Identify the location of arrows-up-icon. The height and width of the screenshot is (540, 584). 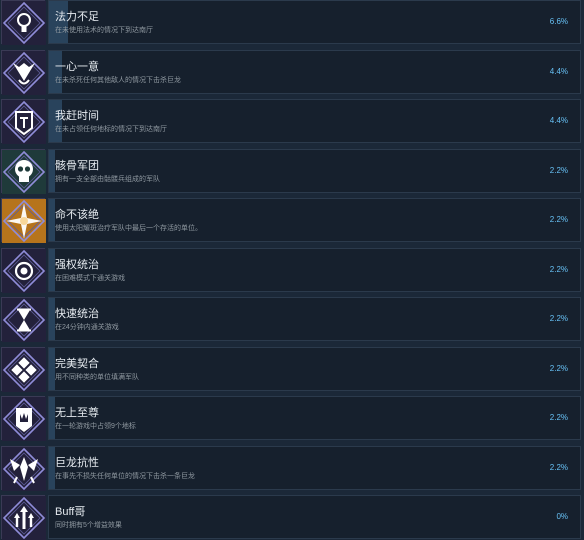
(23, 517).